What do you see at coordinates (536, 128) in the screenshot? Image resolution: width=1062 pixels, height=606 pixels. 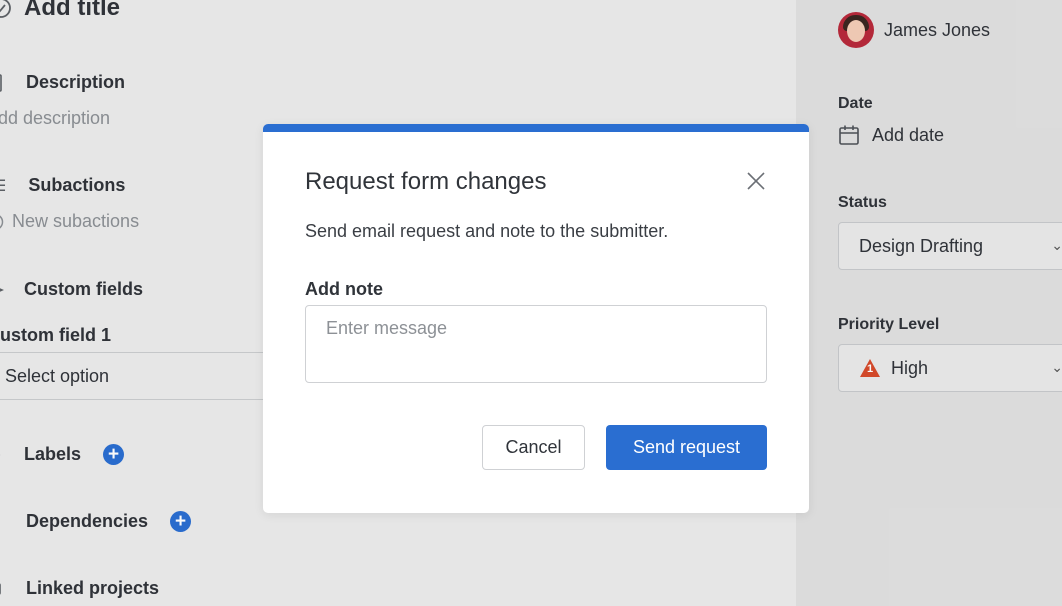 I see `modal-accent-bar` at bounding box center [536, 128].